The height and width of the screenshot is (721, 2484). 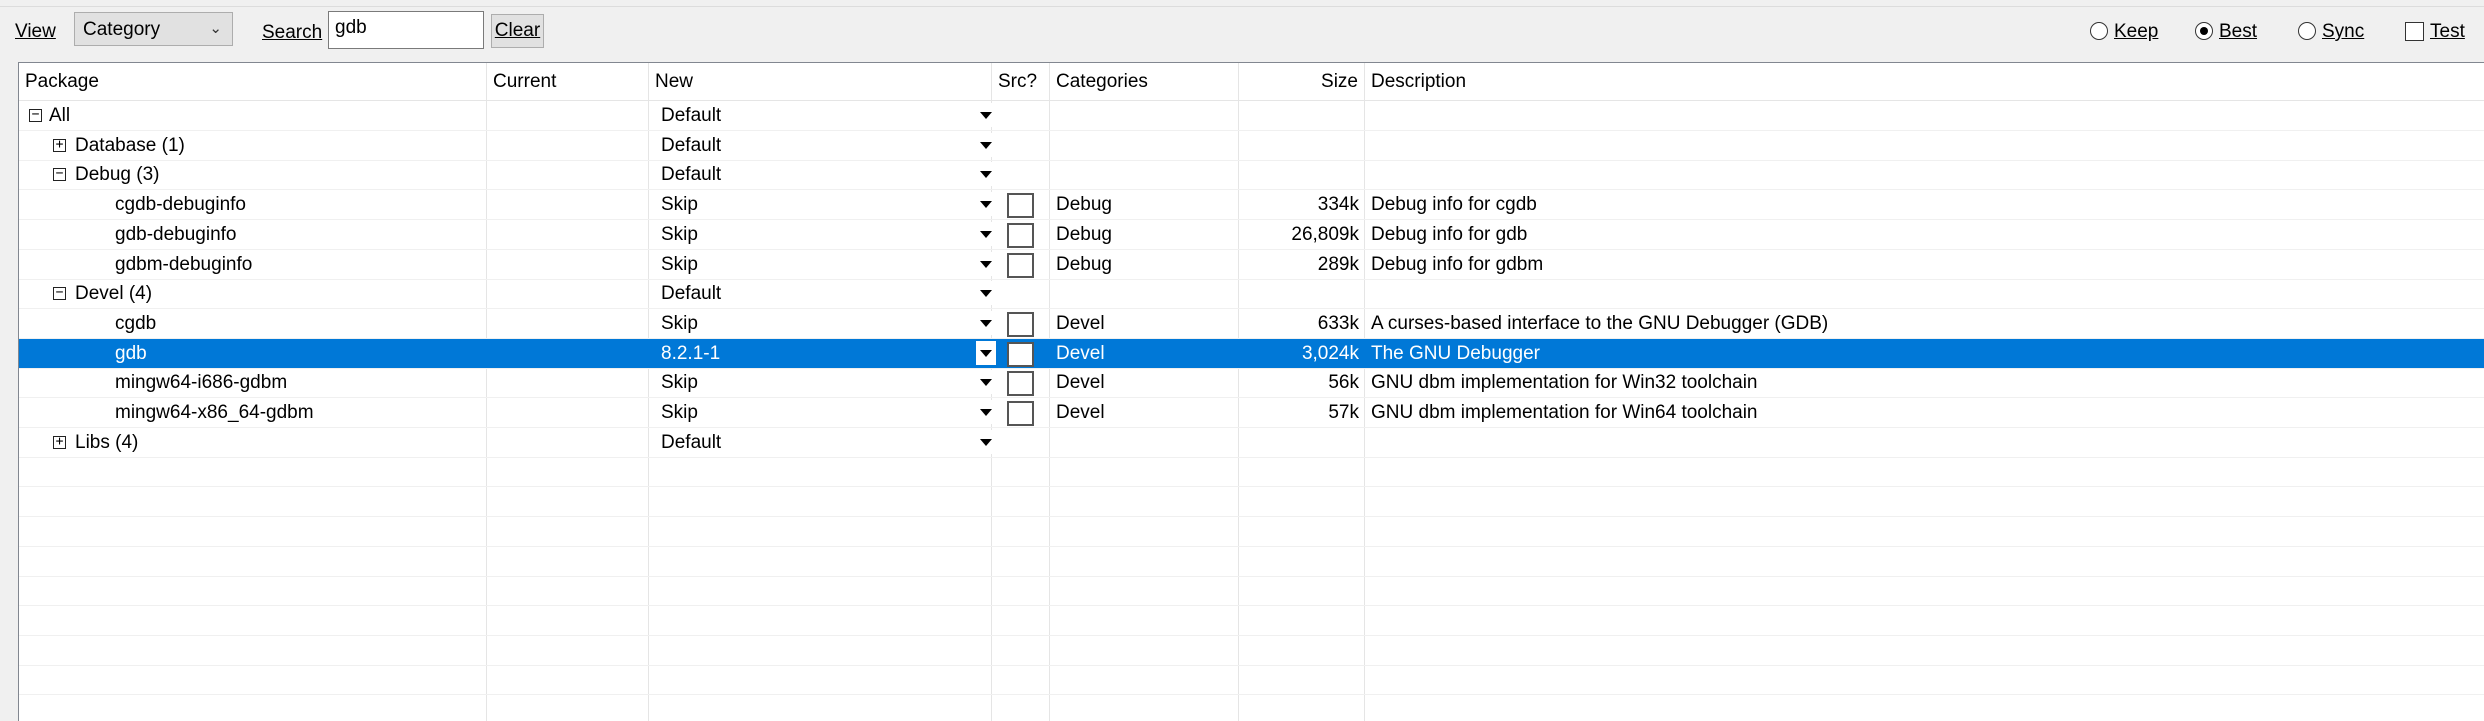 I want to click on test-checkbox-box, so click(x=2414, y=31).